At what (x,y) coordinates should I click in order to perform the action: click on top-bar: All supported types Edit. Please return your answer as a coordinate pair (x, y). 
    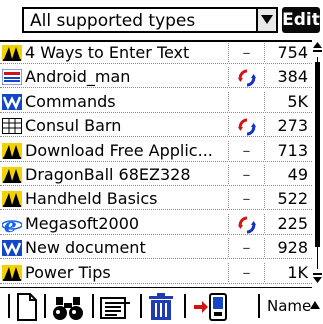
    Looking at the image, I should click on (161, 20).